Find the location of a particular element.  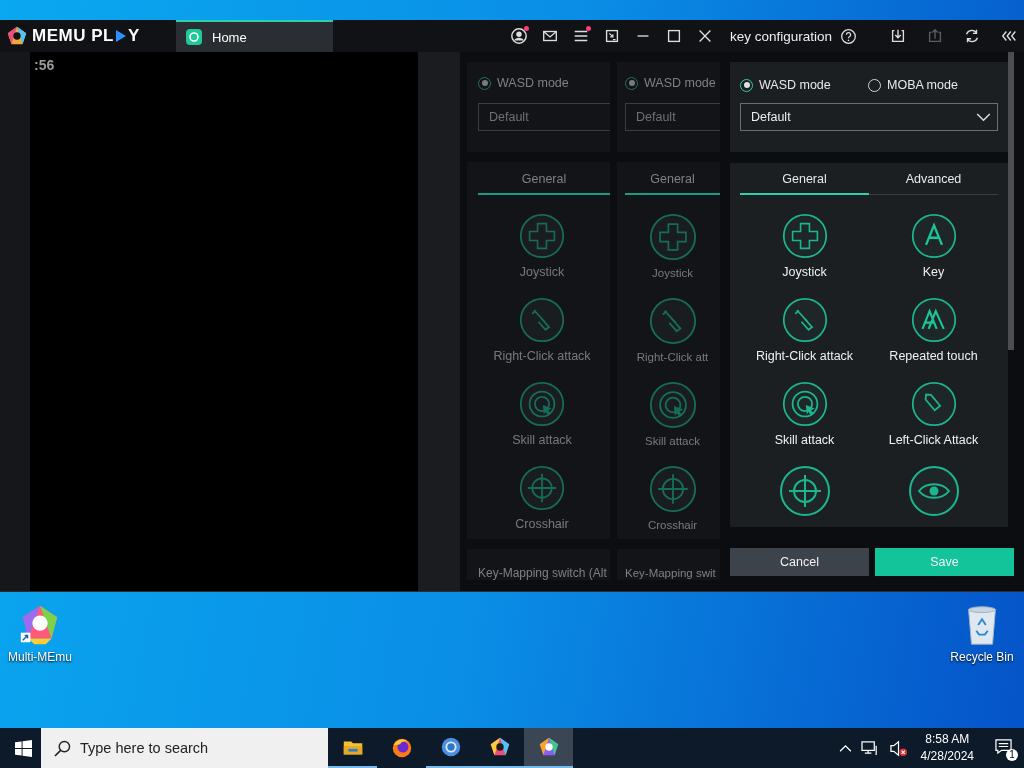

play-triangle-icon is located at coordinates (120, 36).